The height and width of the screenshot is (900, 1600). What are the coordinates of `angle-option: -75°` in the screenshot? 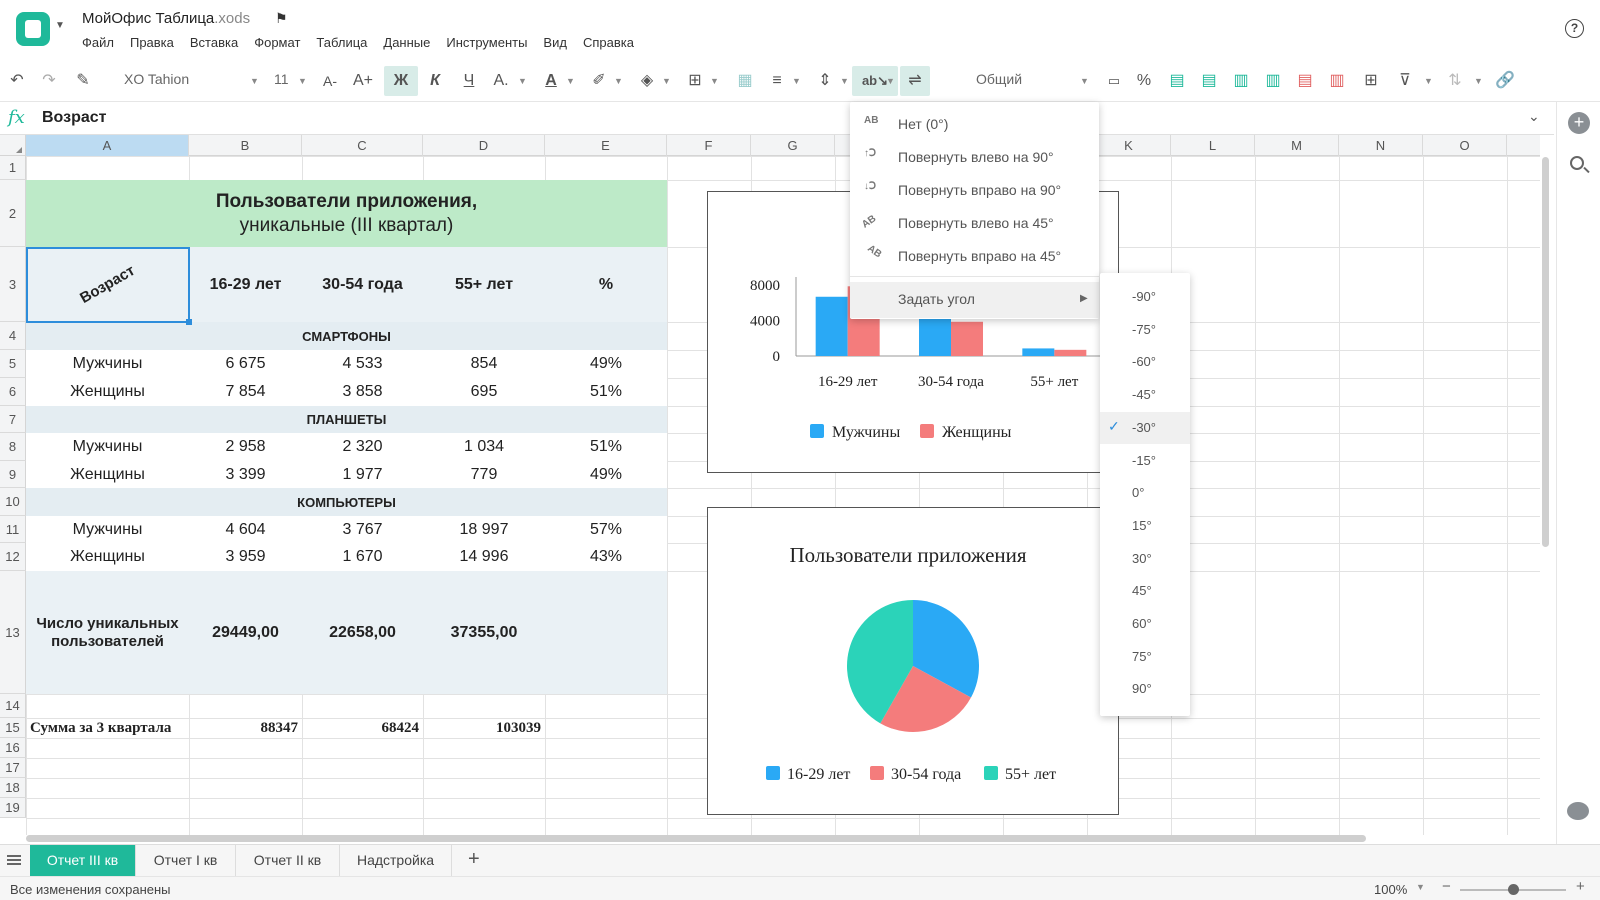 It's located at (1145, 330).